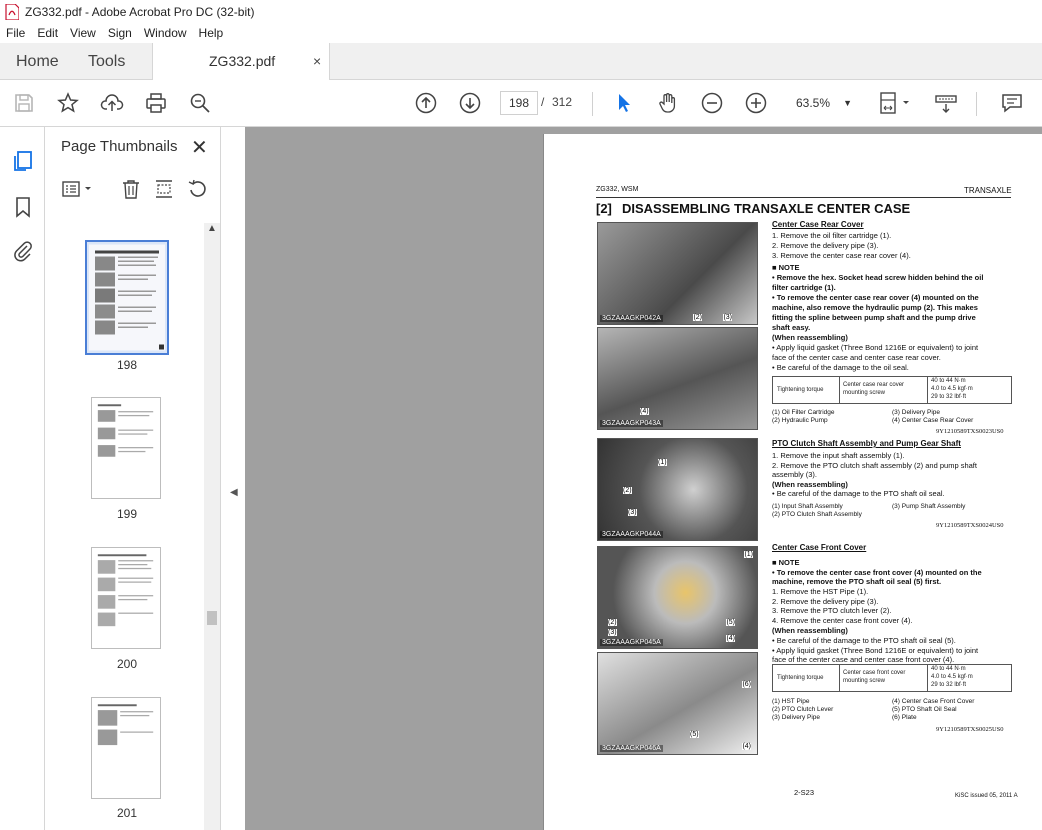 This screenshot has height=830, width=1042. I want to click on next-page-icon, so click(470, 103).